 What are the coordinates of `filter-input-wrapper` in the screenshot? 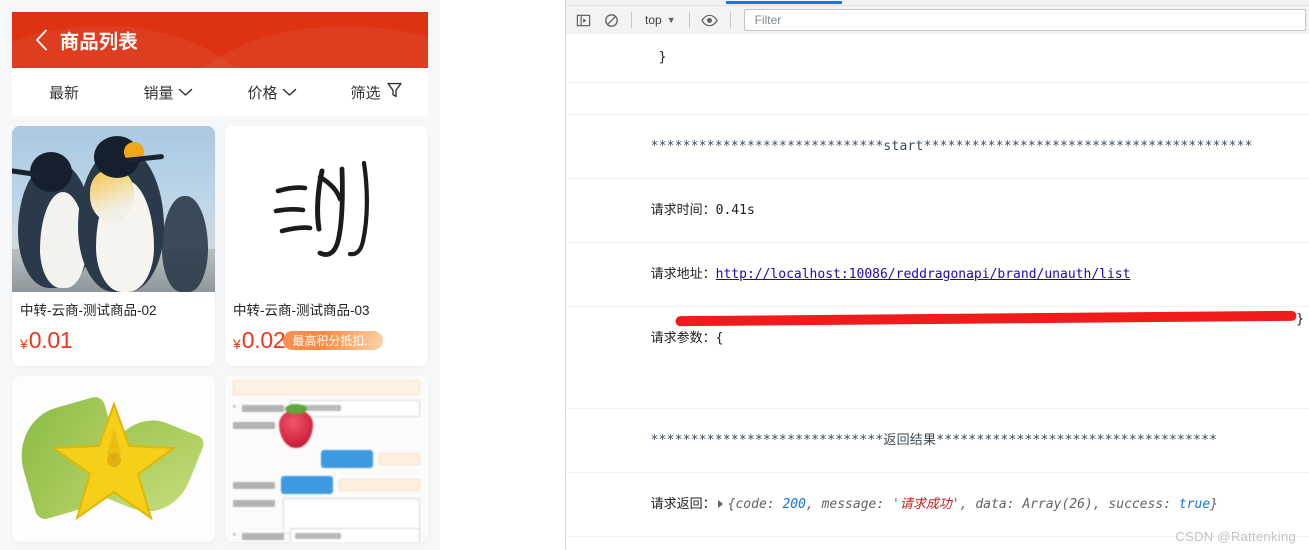 It's located at (1024, 20).